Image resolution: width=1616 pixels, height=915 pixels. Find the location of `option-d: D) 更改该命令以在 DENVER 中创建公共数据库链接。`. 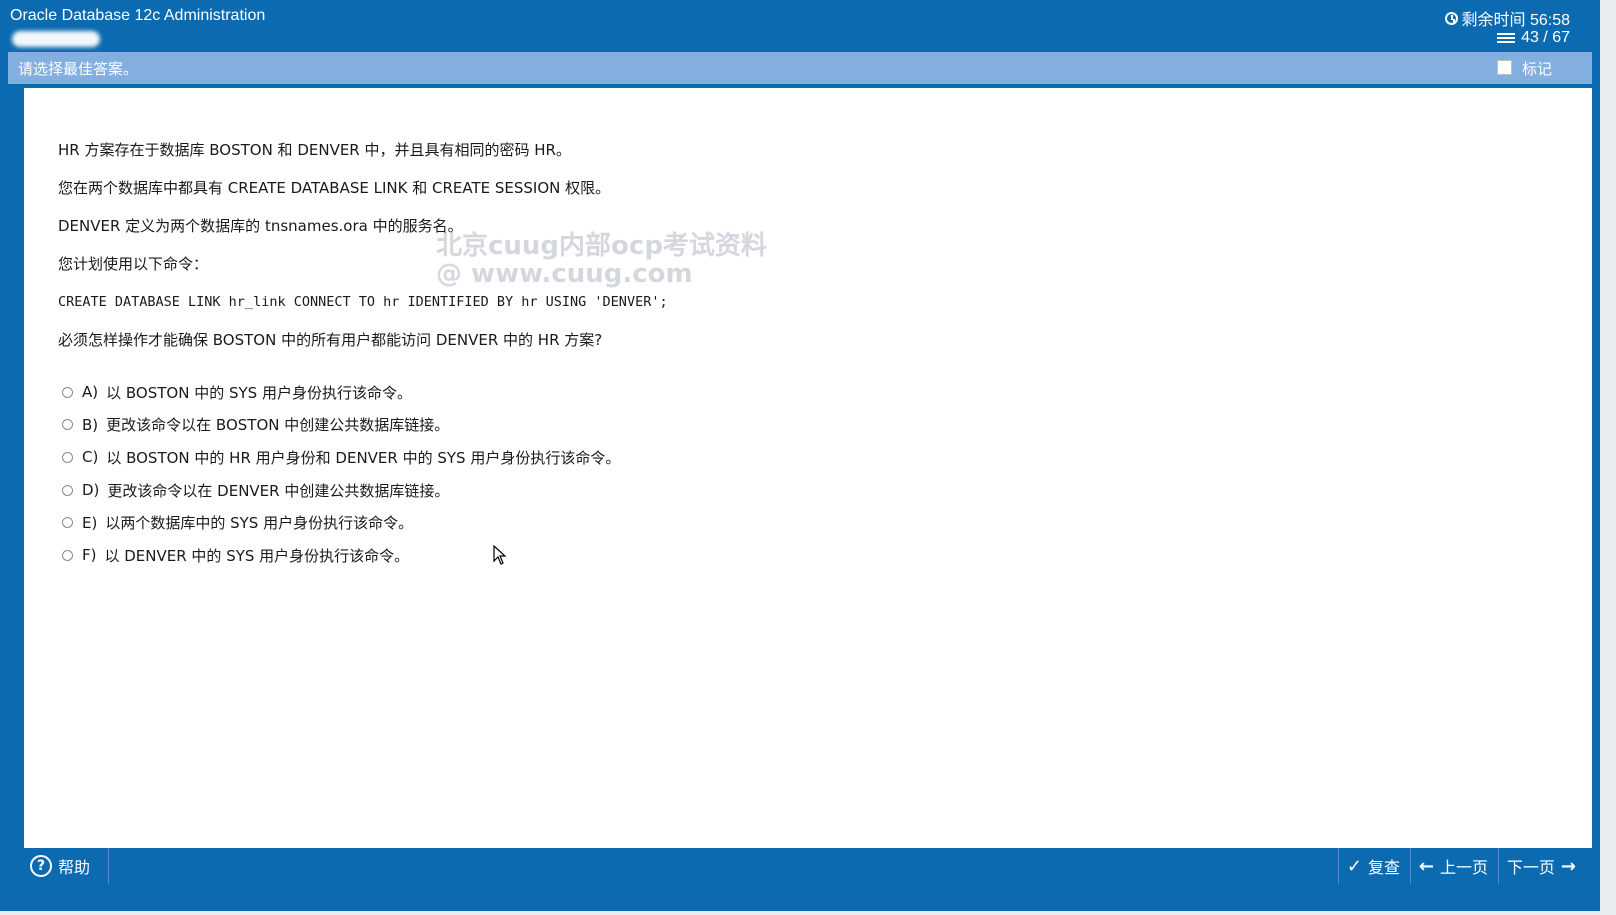

option-d: D) 更改该命令以在 DENVER 中创建公共数据库链接。 is located at coordinates (341, 490).